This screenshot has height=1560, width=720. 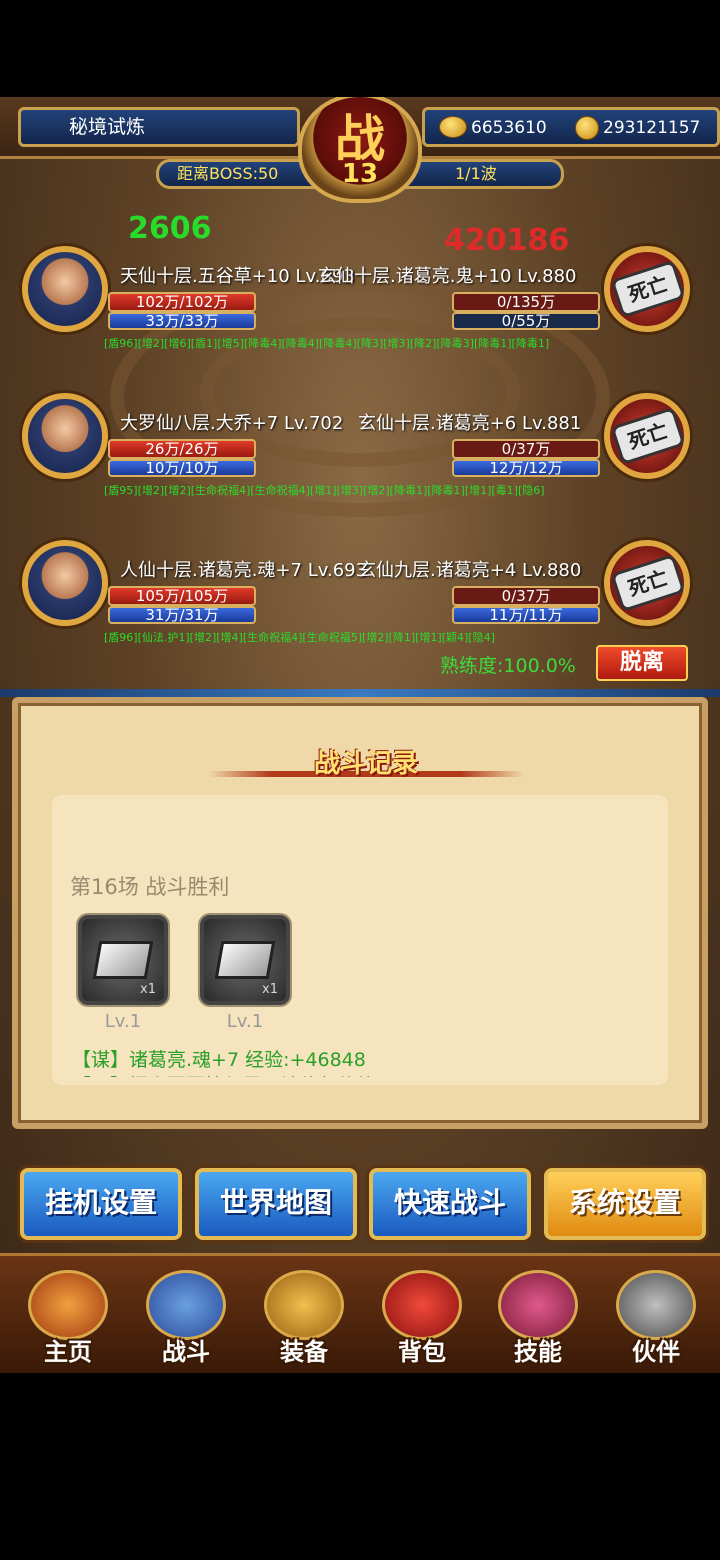 What do you see at coordinates (422, 1352) in the screenshot?
I see `nav-bag-label: 背包` at bounding box center [422, 1352].